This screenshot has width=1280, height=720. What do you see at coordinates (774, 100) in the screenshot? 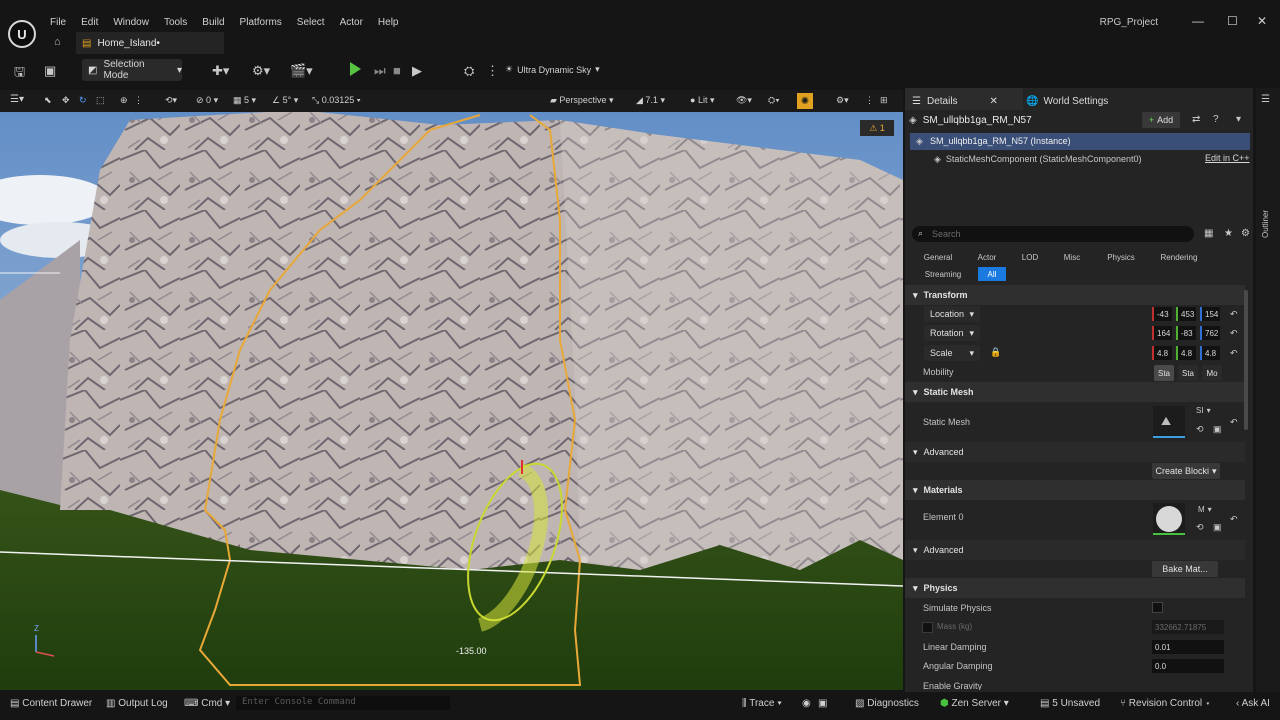
I see `realtime-icon: ⛭▾` at bounding box center [774, 100].